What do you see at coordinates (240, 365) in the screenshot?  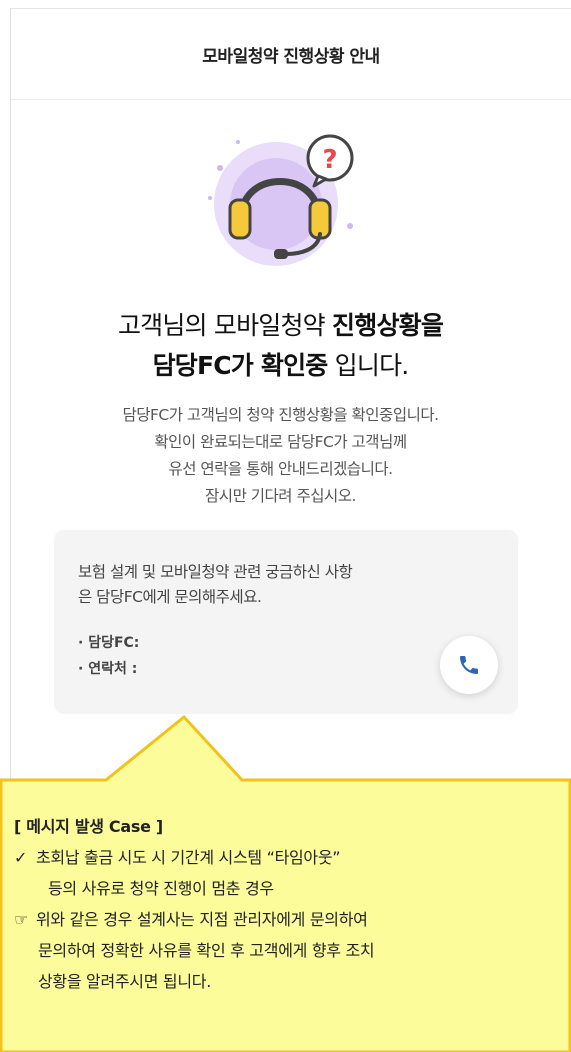 I see `headline-emphasis: 담당FC가 확인중` at bounding box center [240, 365].